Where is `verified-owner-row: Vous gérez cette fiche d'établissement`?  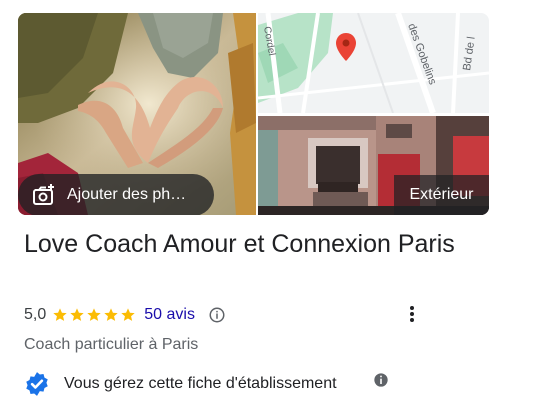 verified-owner-row: Vous gérez cette fiche d'établissement is located at coordinates (180, 384).